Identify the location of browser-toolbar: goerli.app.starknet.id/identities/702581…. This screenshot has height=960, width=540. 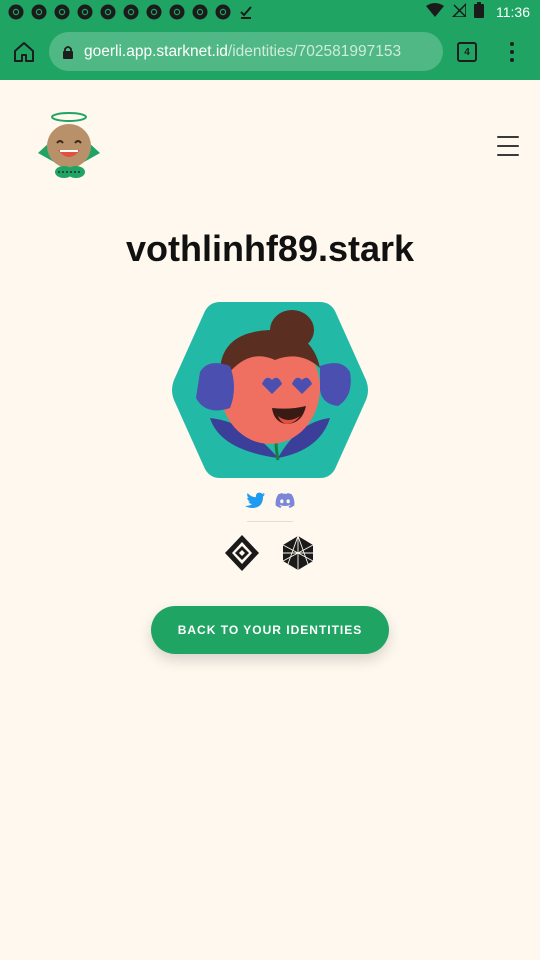
(270, 52).